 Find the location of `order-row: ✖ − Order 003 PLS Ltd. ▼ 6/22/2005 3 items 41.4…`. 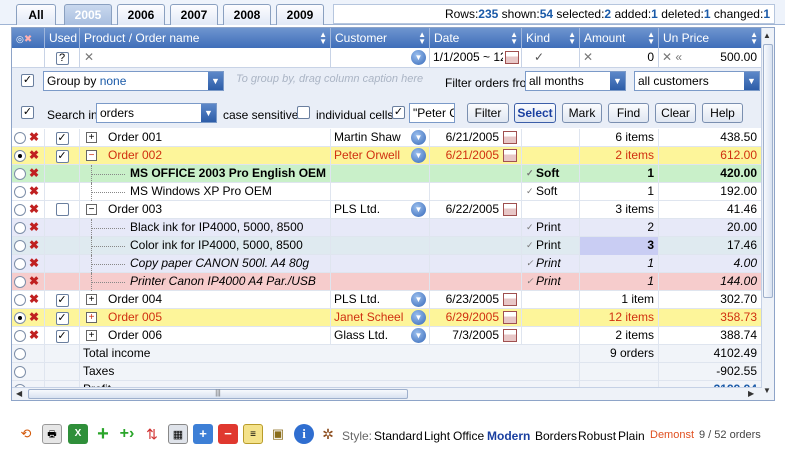

order-row: ✖ − Order 003 PLS Ltd. ▼ 6/22/2005 3 items 41.4… is located at coordinates (387, 210).